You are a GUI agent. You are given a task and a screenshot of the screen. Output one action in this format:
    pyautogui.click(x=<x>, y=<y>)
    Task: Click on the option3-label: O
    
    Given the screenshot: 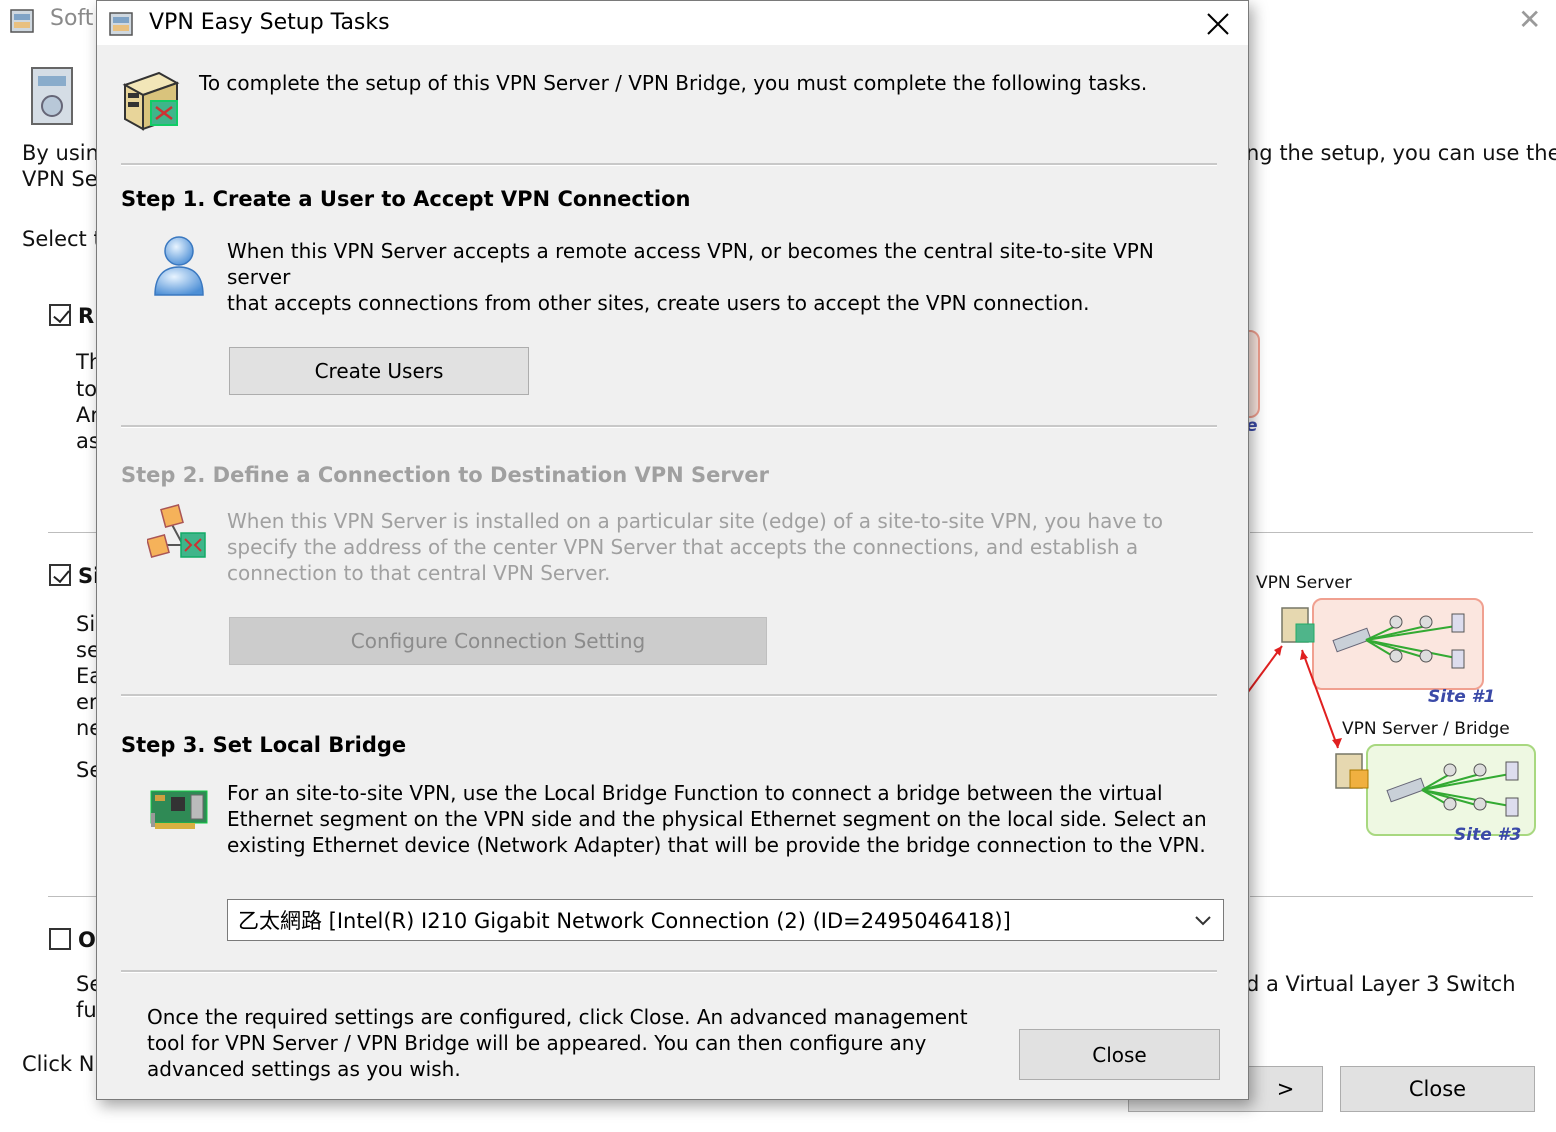 What is the action you would take?
    pyautogui.click(x=87, y=940)
    